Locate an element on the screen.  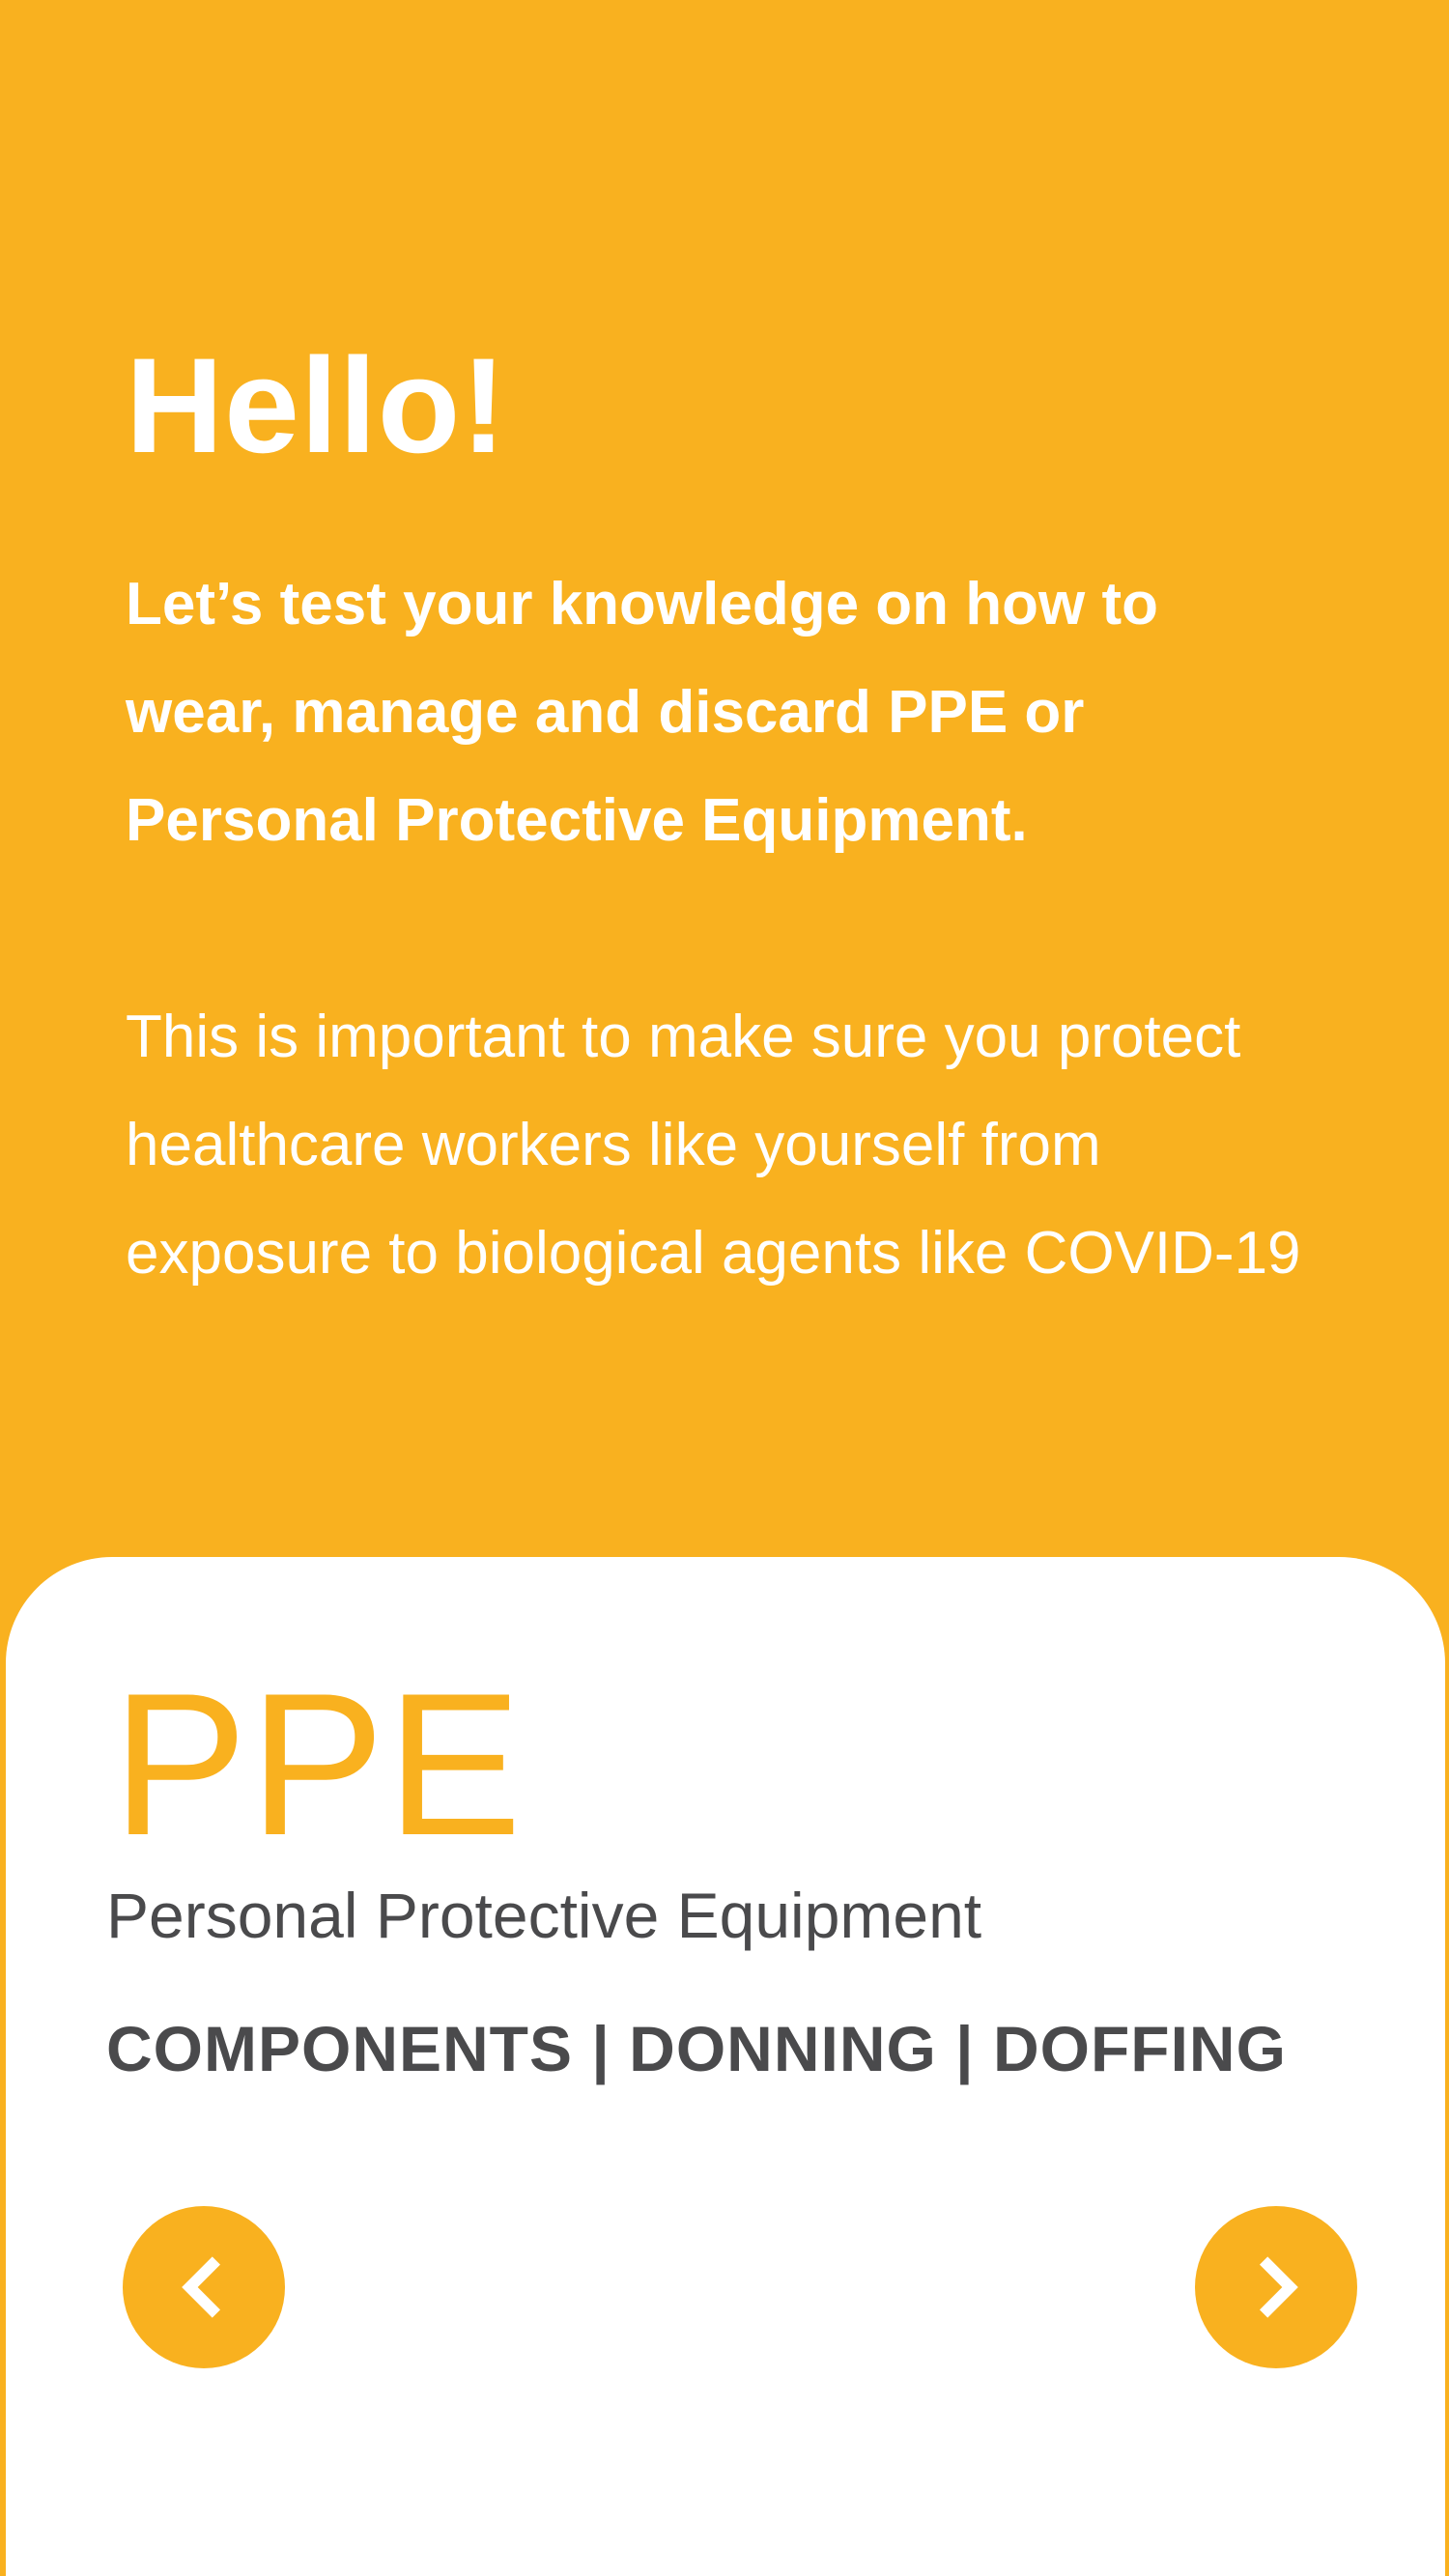
previous-button is located at coordinates (204, 2287).